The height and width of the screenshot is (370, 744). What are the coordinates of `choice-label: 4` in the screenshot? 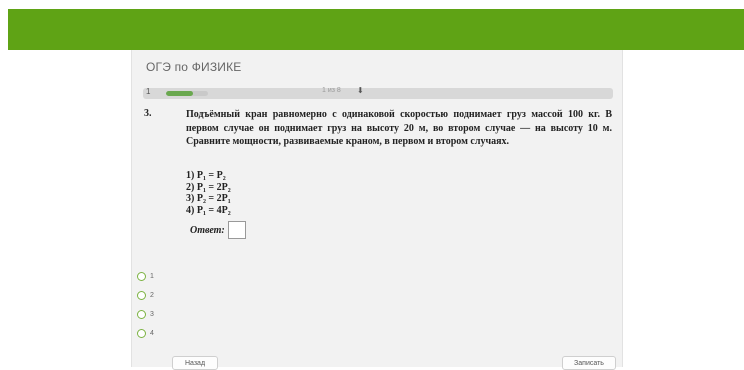 It's located at (152, 333).